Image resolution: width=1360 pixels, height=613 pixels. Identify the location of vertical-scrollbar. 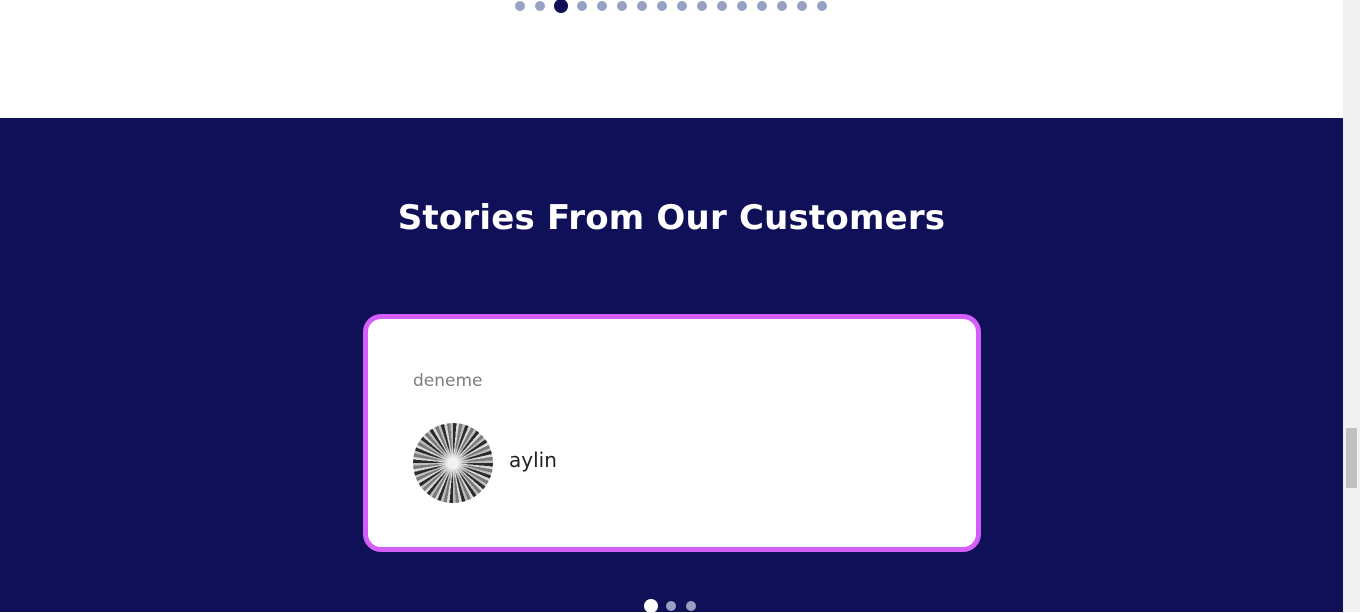
(1351, 306).